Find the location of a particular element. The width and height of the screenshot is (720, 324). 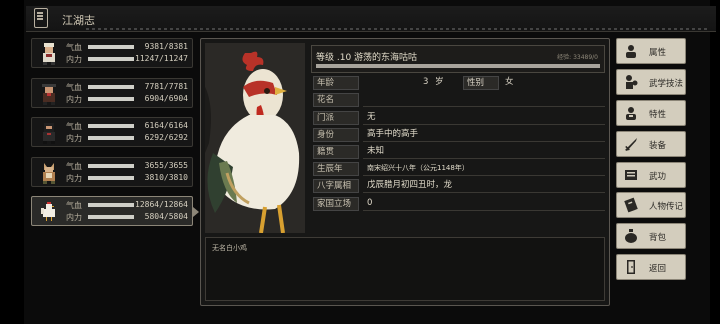

rooster-portrait-icon is located at coordinates (255, 138).